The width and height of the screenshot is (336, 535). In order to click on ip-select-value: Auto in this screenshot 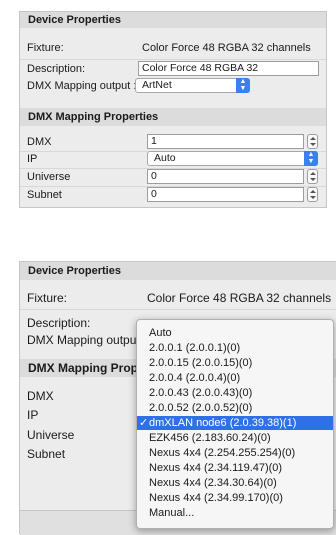, I will do `click(165, 158)`.